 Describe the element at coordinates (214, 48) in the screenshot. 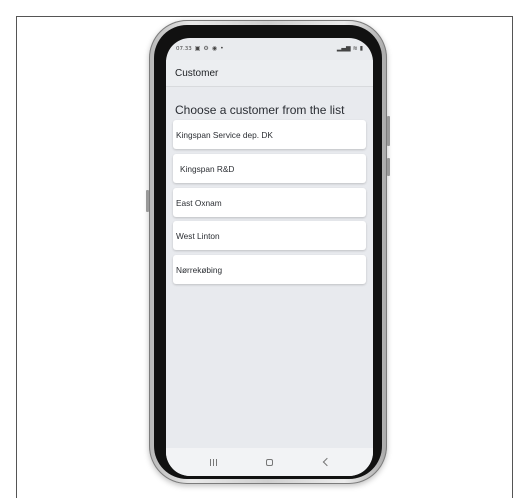

I see `notification-icon: ◉` at that location.